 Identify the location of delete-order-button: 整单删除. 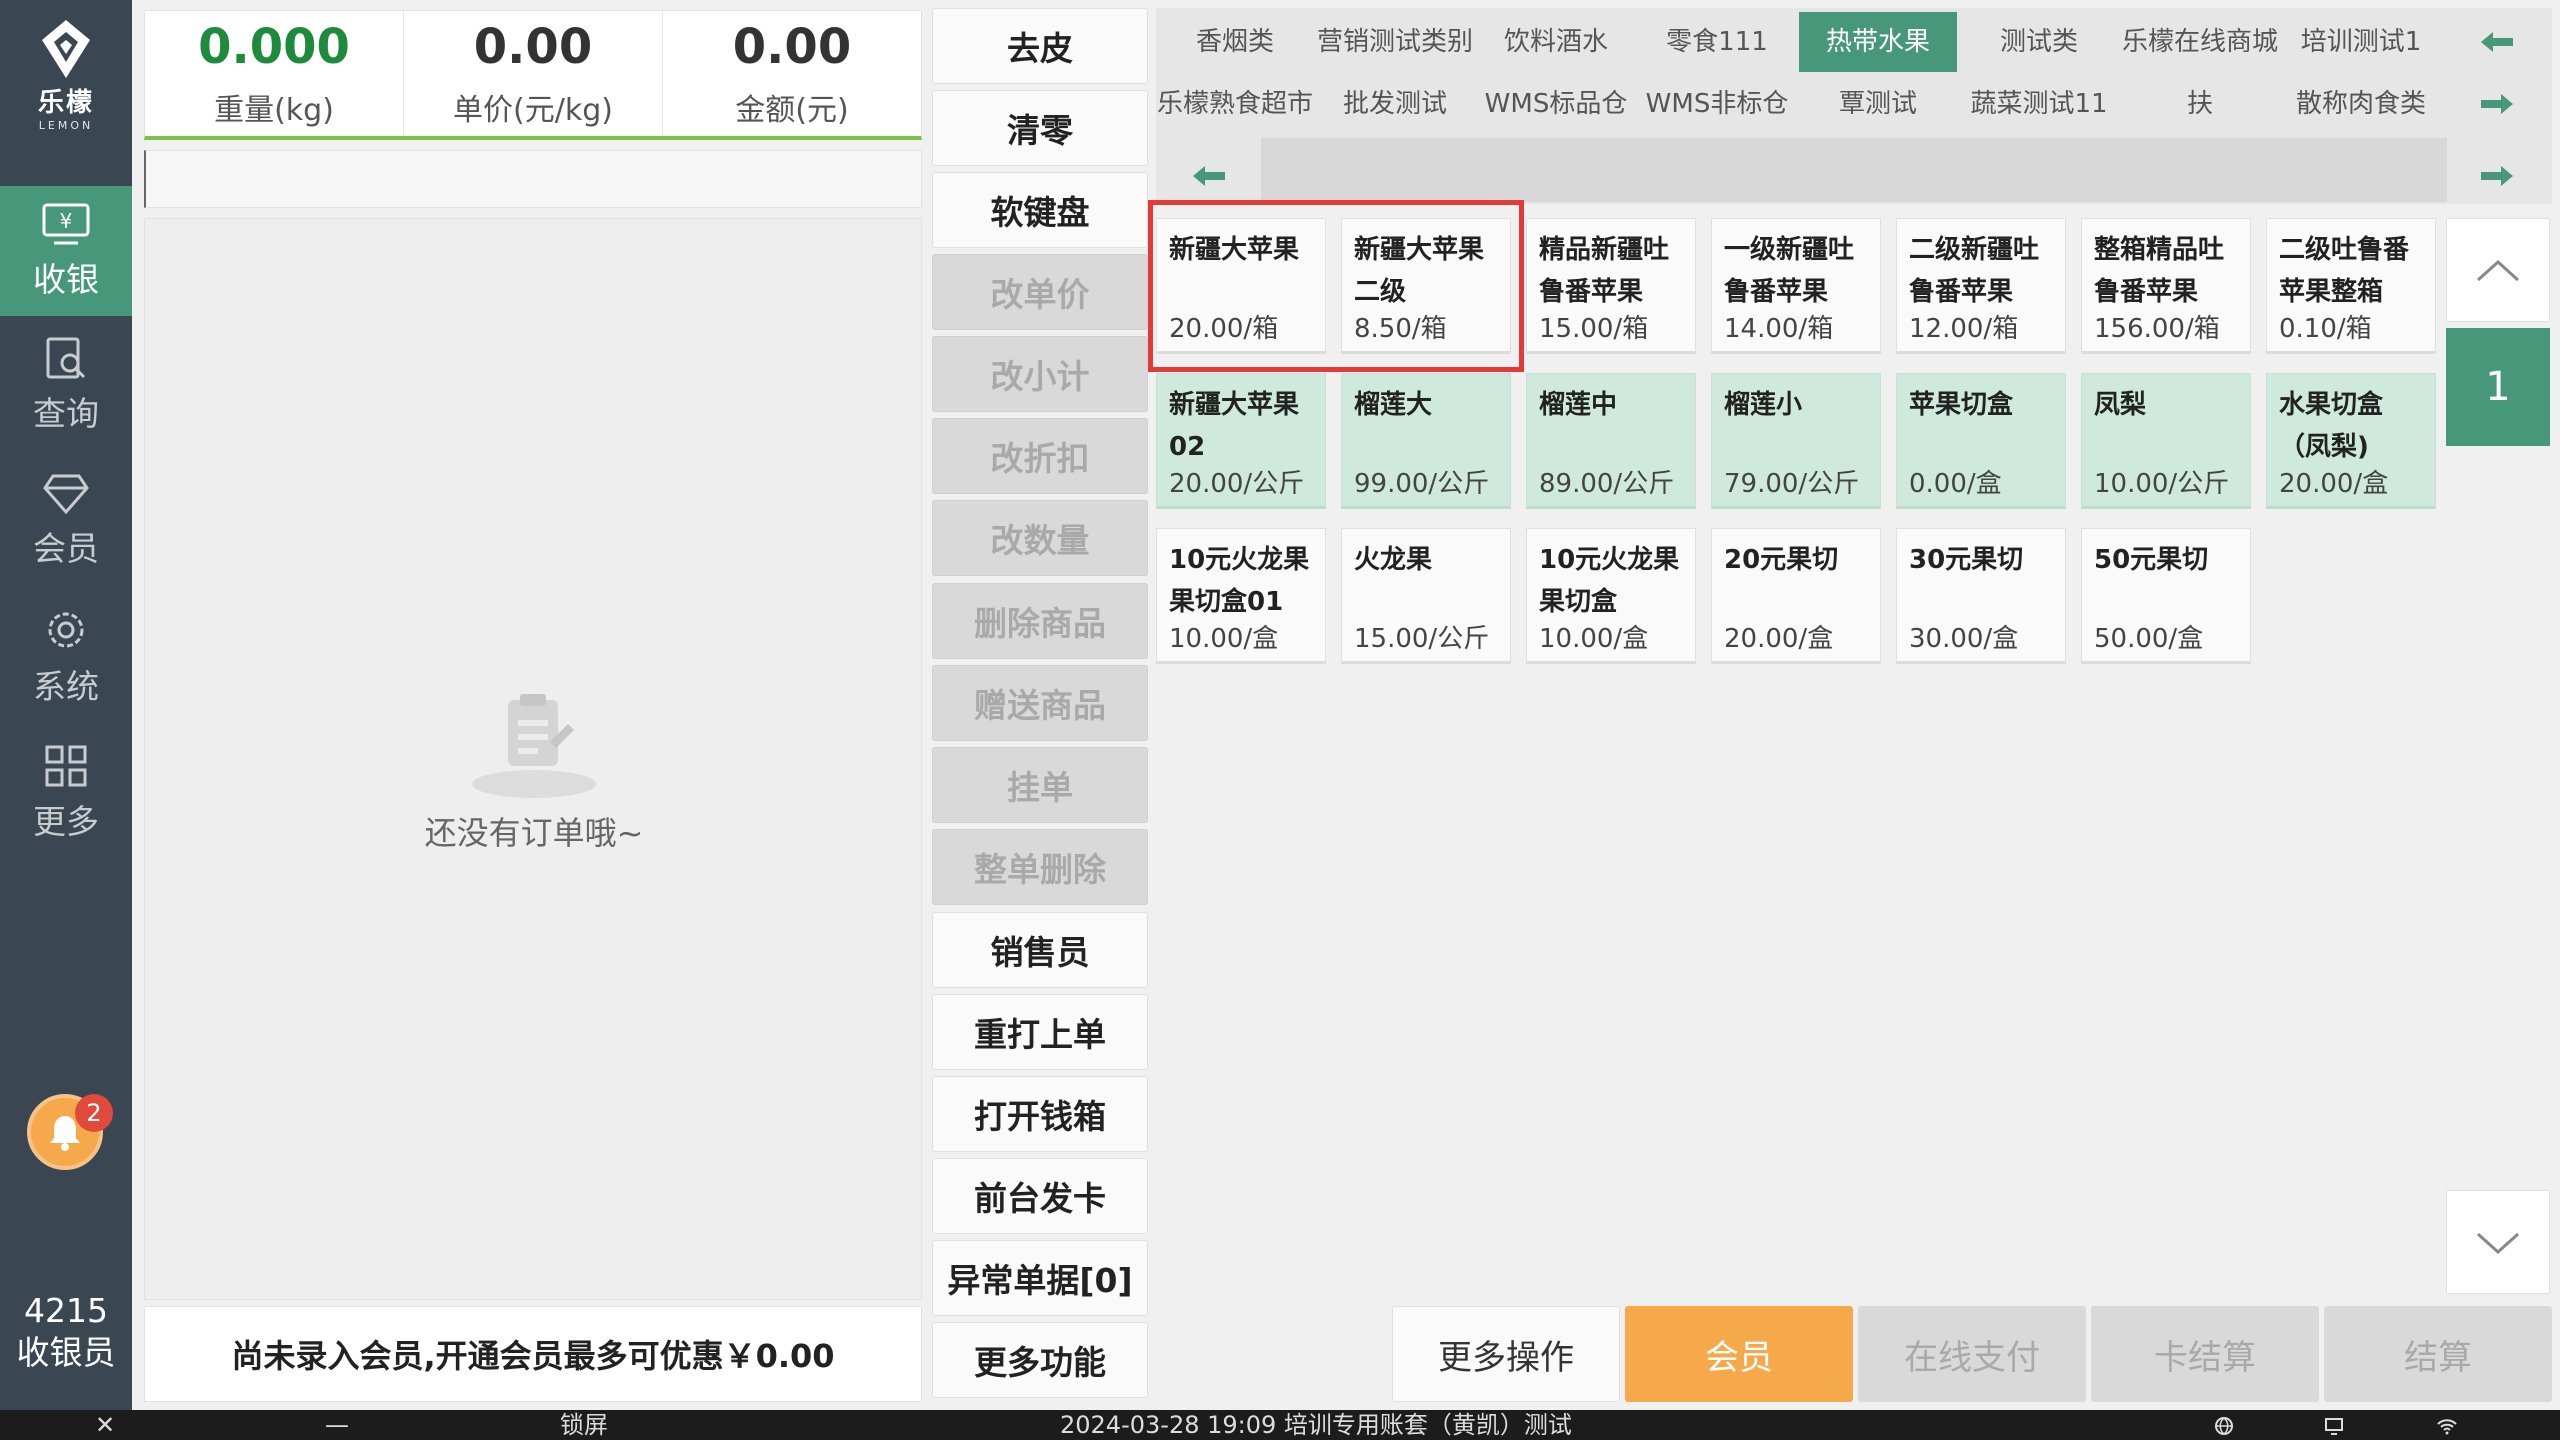
(1040, 867).